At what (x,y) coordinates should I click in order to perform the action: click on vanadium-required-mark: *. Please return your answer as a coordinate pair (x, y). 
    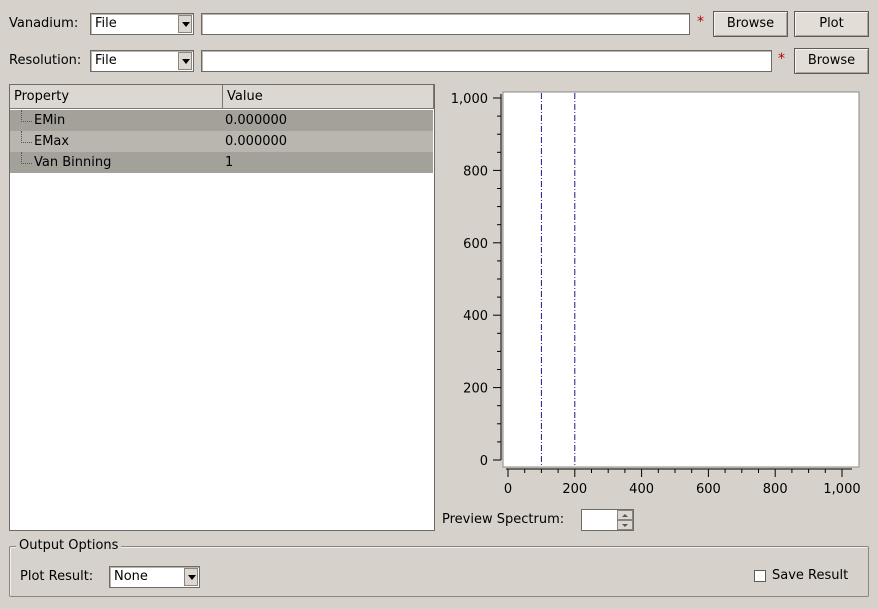
    Looking at the image, I should click on (700, 22).